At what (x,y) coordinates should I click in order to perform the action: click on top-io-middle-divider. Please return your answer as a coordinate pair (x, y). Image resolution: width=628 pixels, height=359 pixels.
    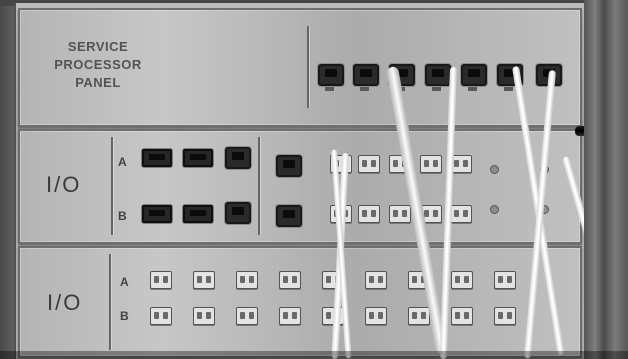
    Looking at the image, I should click on (259, 186).